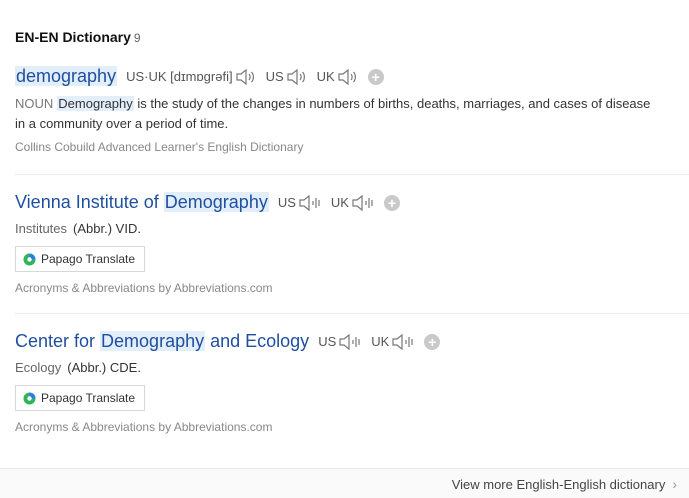  What do you see at coordinates (558, 484) in the screenshot?
I see `view-more-label: View more English-English dictionary` at bounding box center [558, 484].